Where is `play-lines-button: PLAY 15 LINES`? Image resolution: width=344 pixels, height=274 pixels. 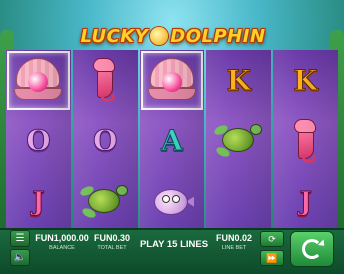 play-lines-button: PLAY 15 LINES is located at coordinates (174, 244).